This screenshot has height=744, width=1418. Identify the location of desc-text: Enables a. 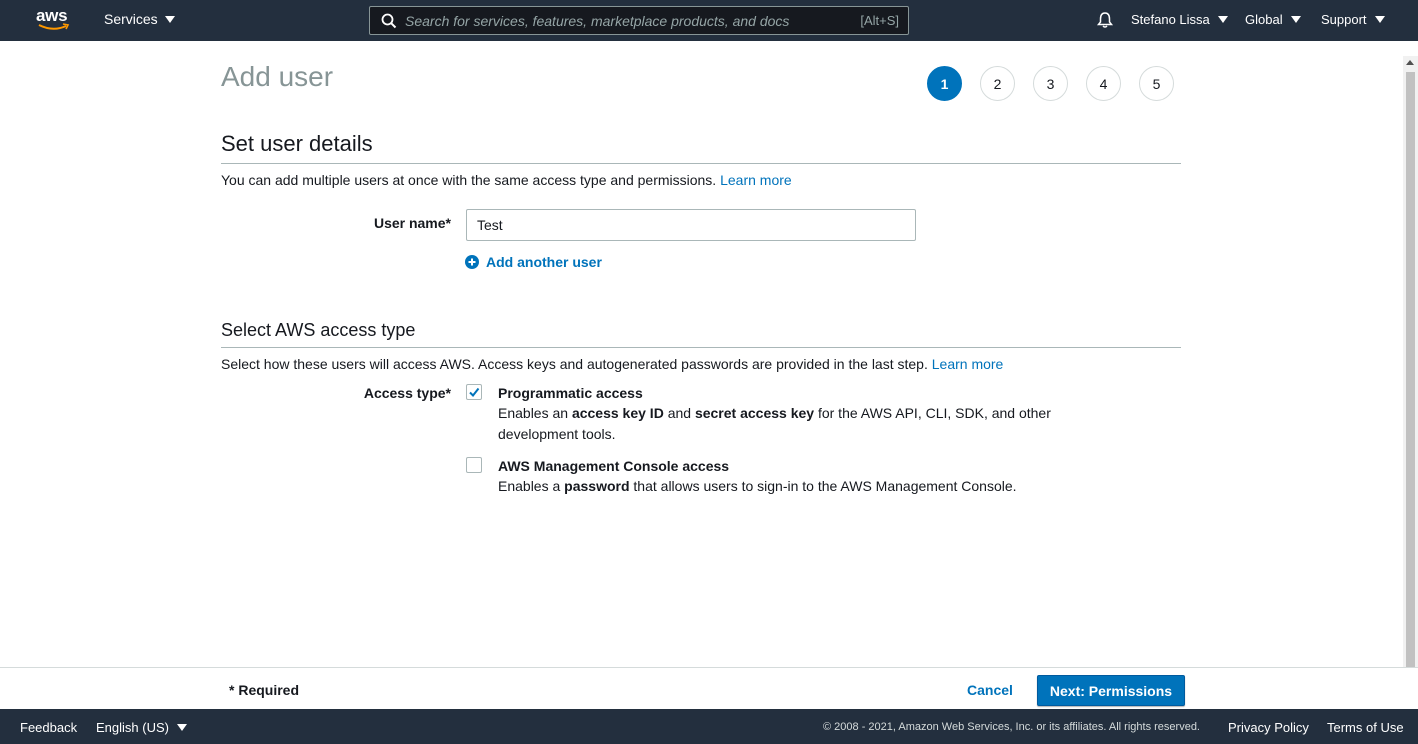
(529, 486).